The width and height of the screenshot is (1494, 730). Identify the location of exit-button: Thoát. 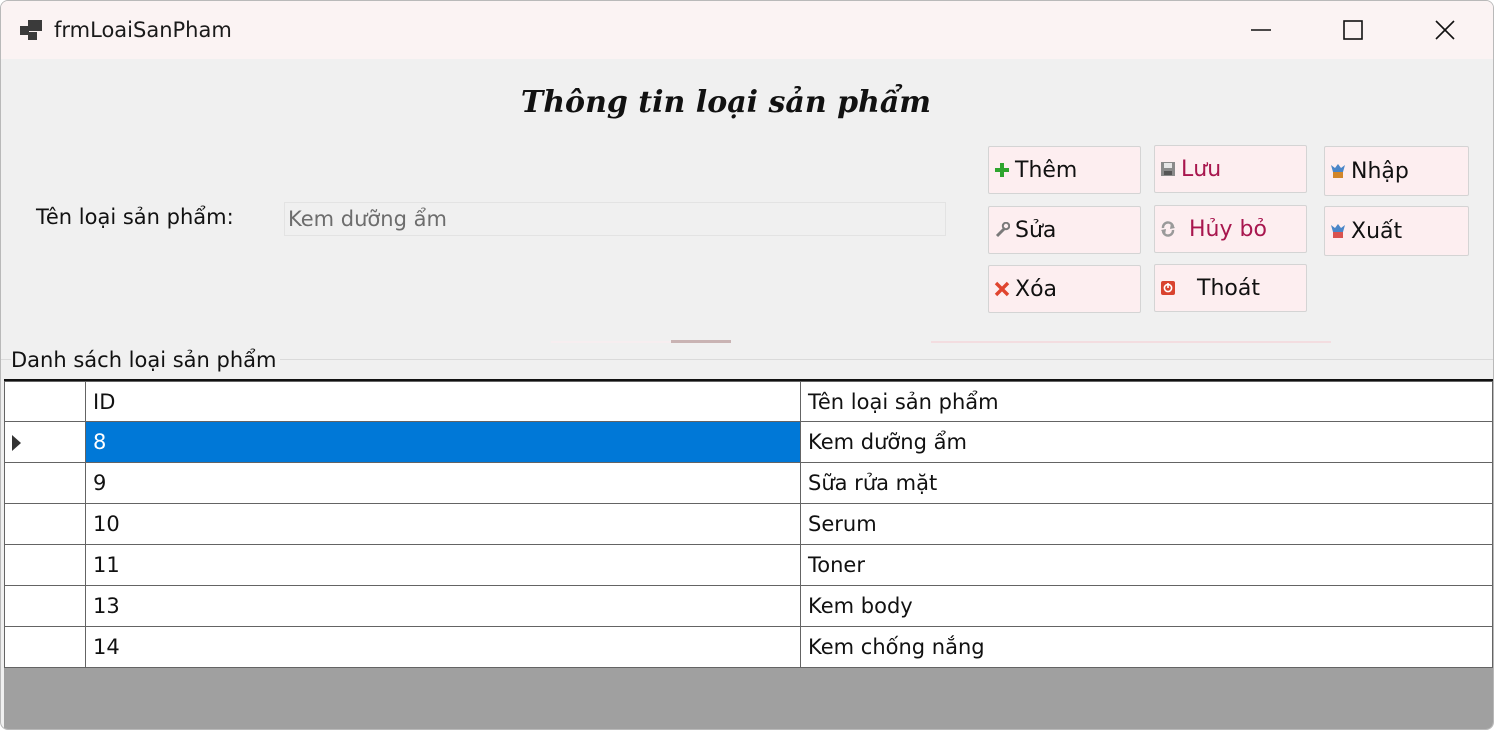
(1230, 288).